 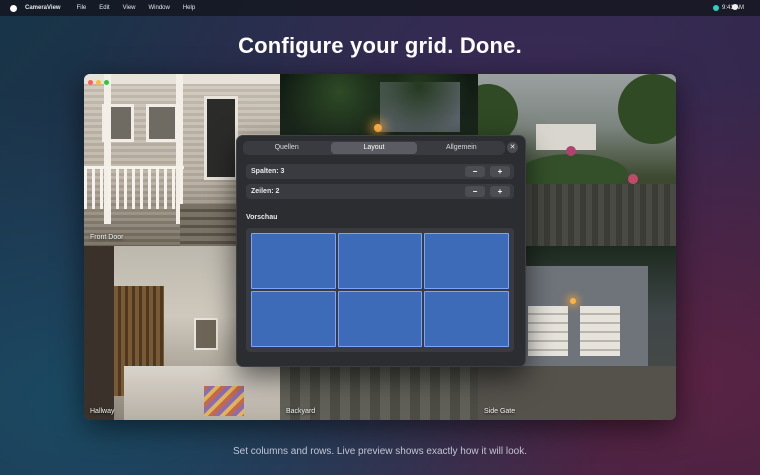 I want to click on settings-tabs: Quellen Layout Allgemein, so click(x=374, y=148).